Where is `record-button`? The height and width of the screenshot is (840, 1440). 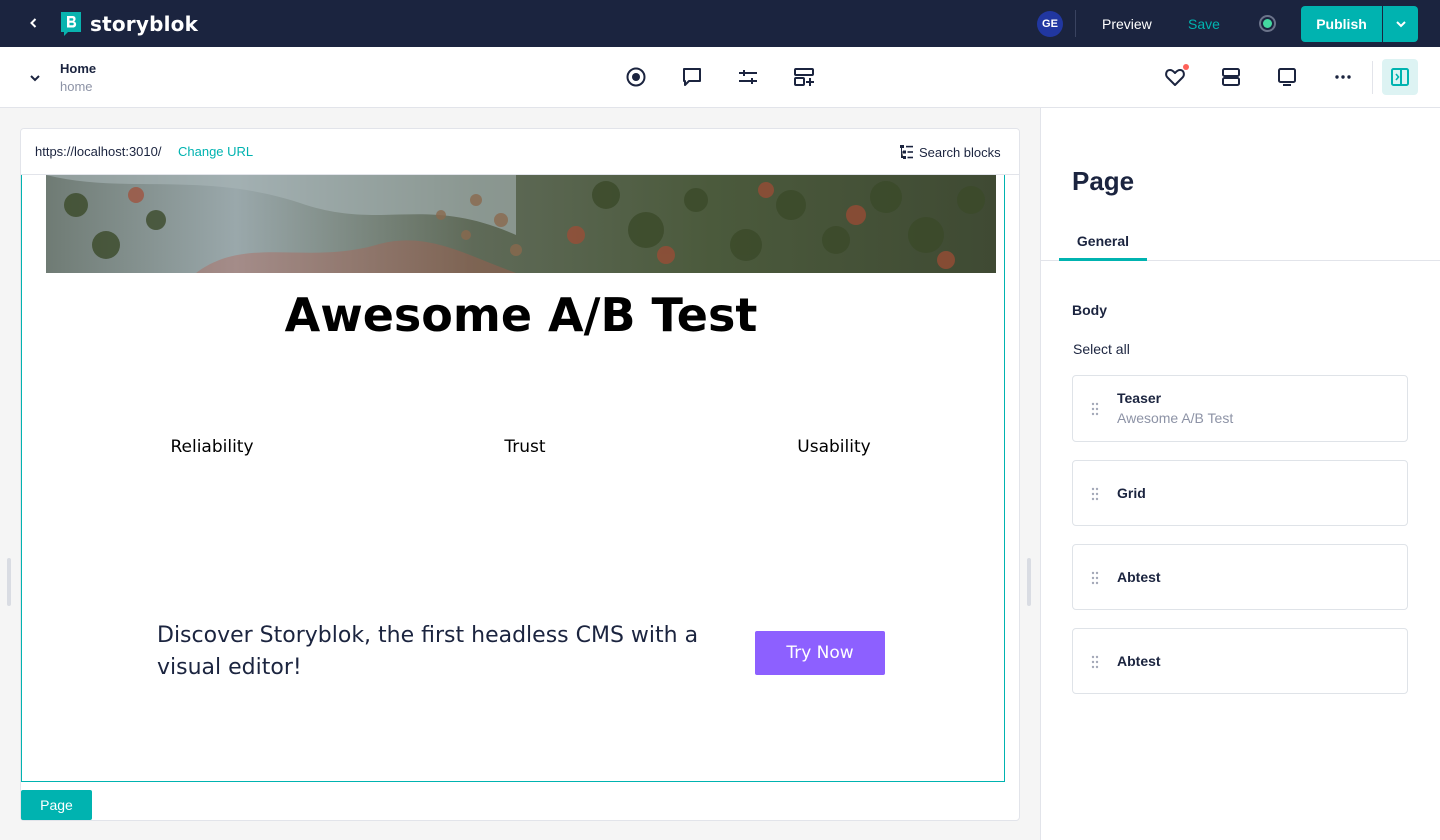
record-button is located at coordinates (636, 77).